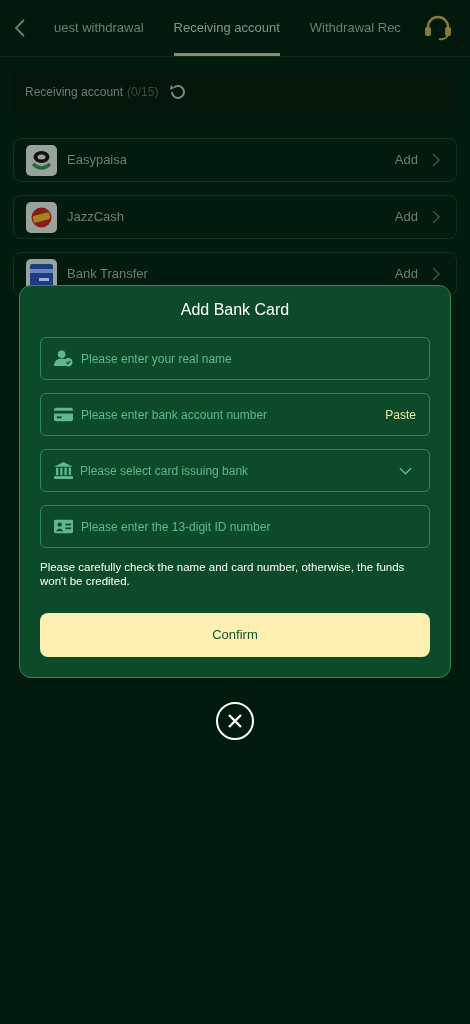 The width and height of the screenshot is (470, 1024). What do you see at coordinates (99, 28) in the screenshot?
I see `tab: uest withdrawal` at bounding box center [99, 28].